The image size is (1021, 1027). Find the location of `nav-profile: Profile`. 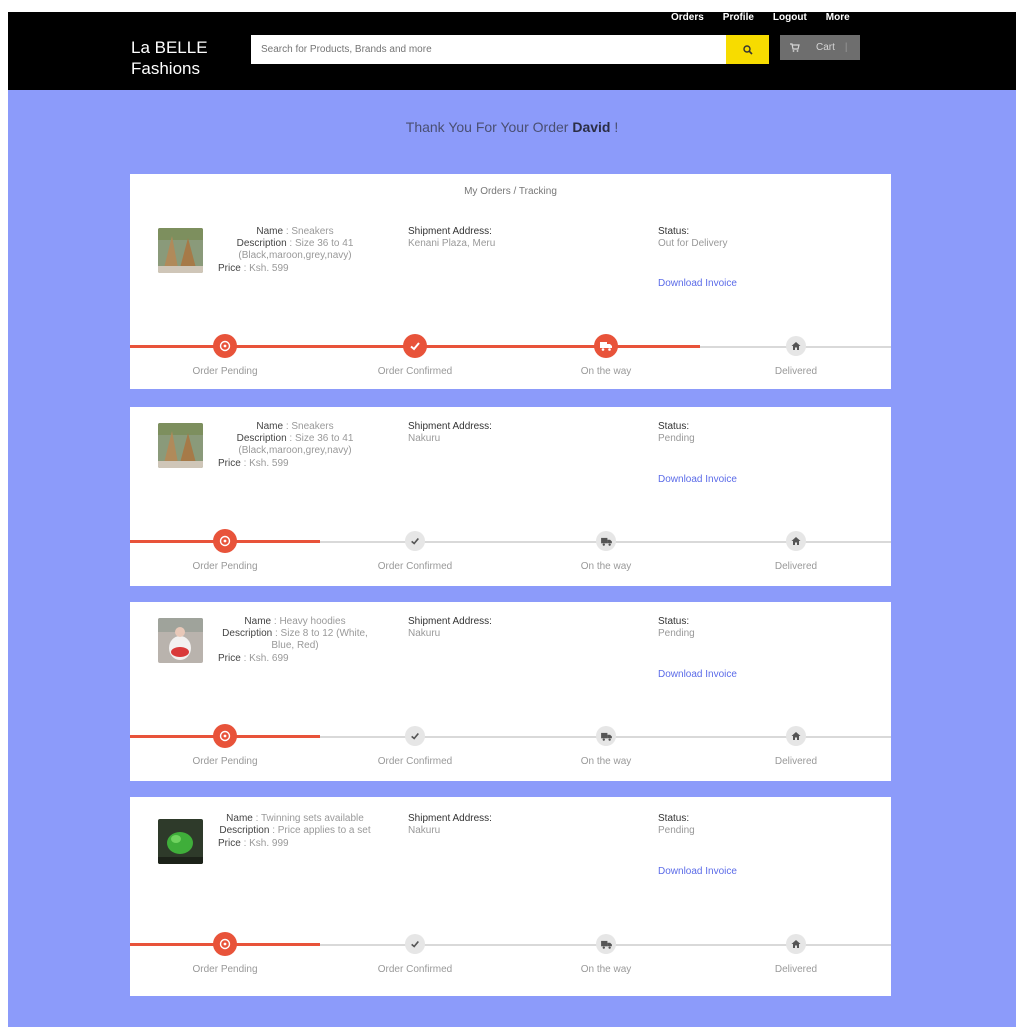

nav-profile: Profile is located at coordinates (738, 18).